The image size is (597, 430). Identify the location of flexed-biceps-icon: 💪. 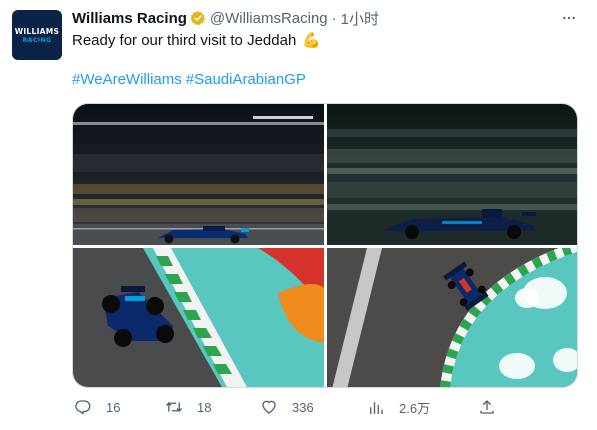
(311, 40).